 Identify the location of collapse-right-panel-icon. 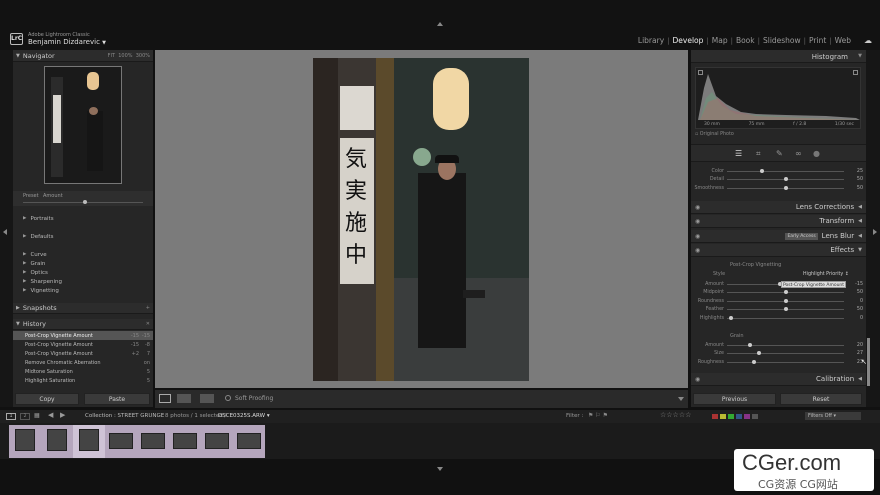
(875, 232).